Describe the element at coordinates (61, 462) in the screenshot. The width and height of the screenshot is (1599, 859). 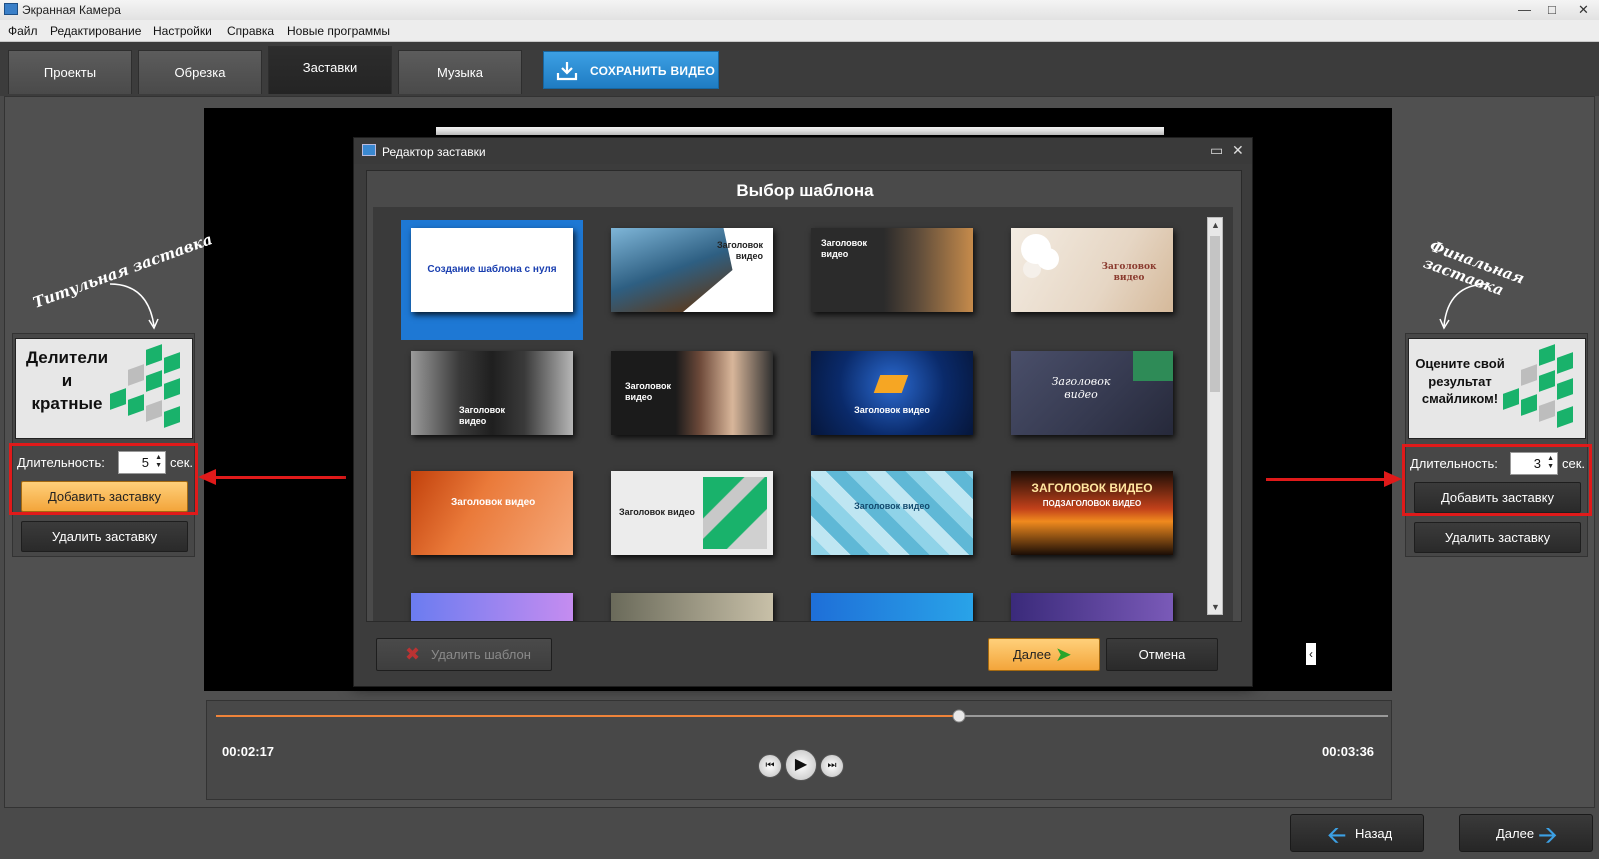
I see `left-duration-label: Длительность:` at that location.